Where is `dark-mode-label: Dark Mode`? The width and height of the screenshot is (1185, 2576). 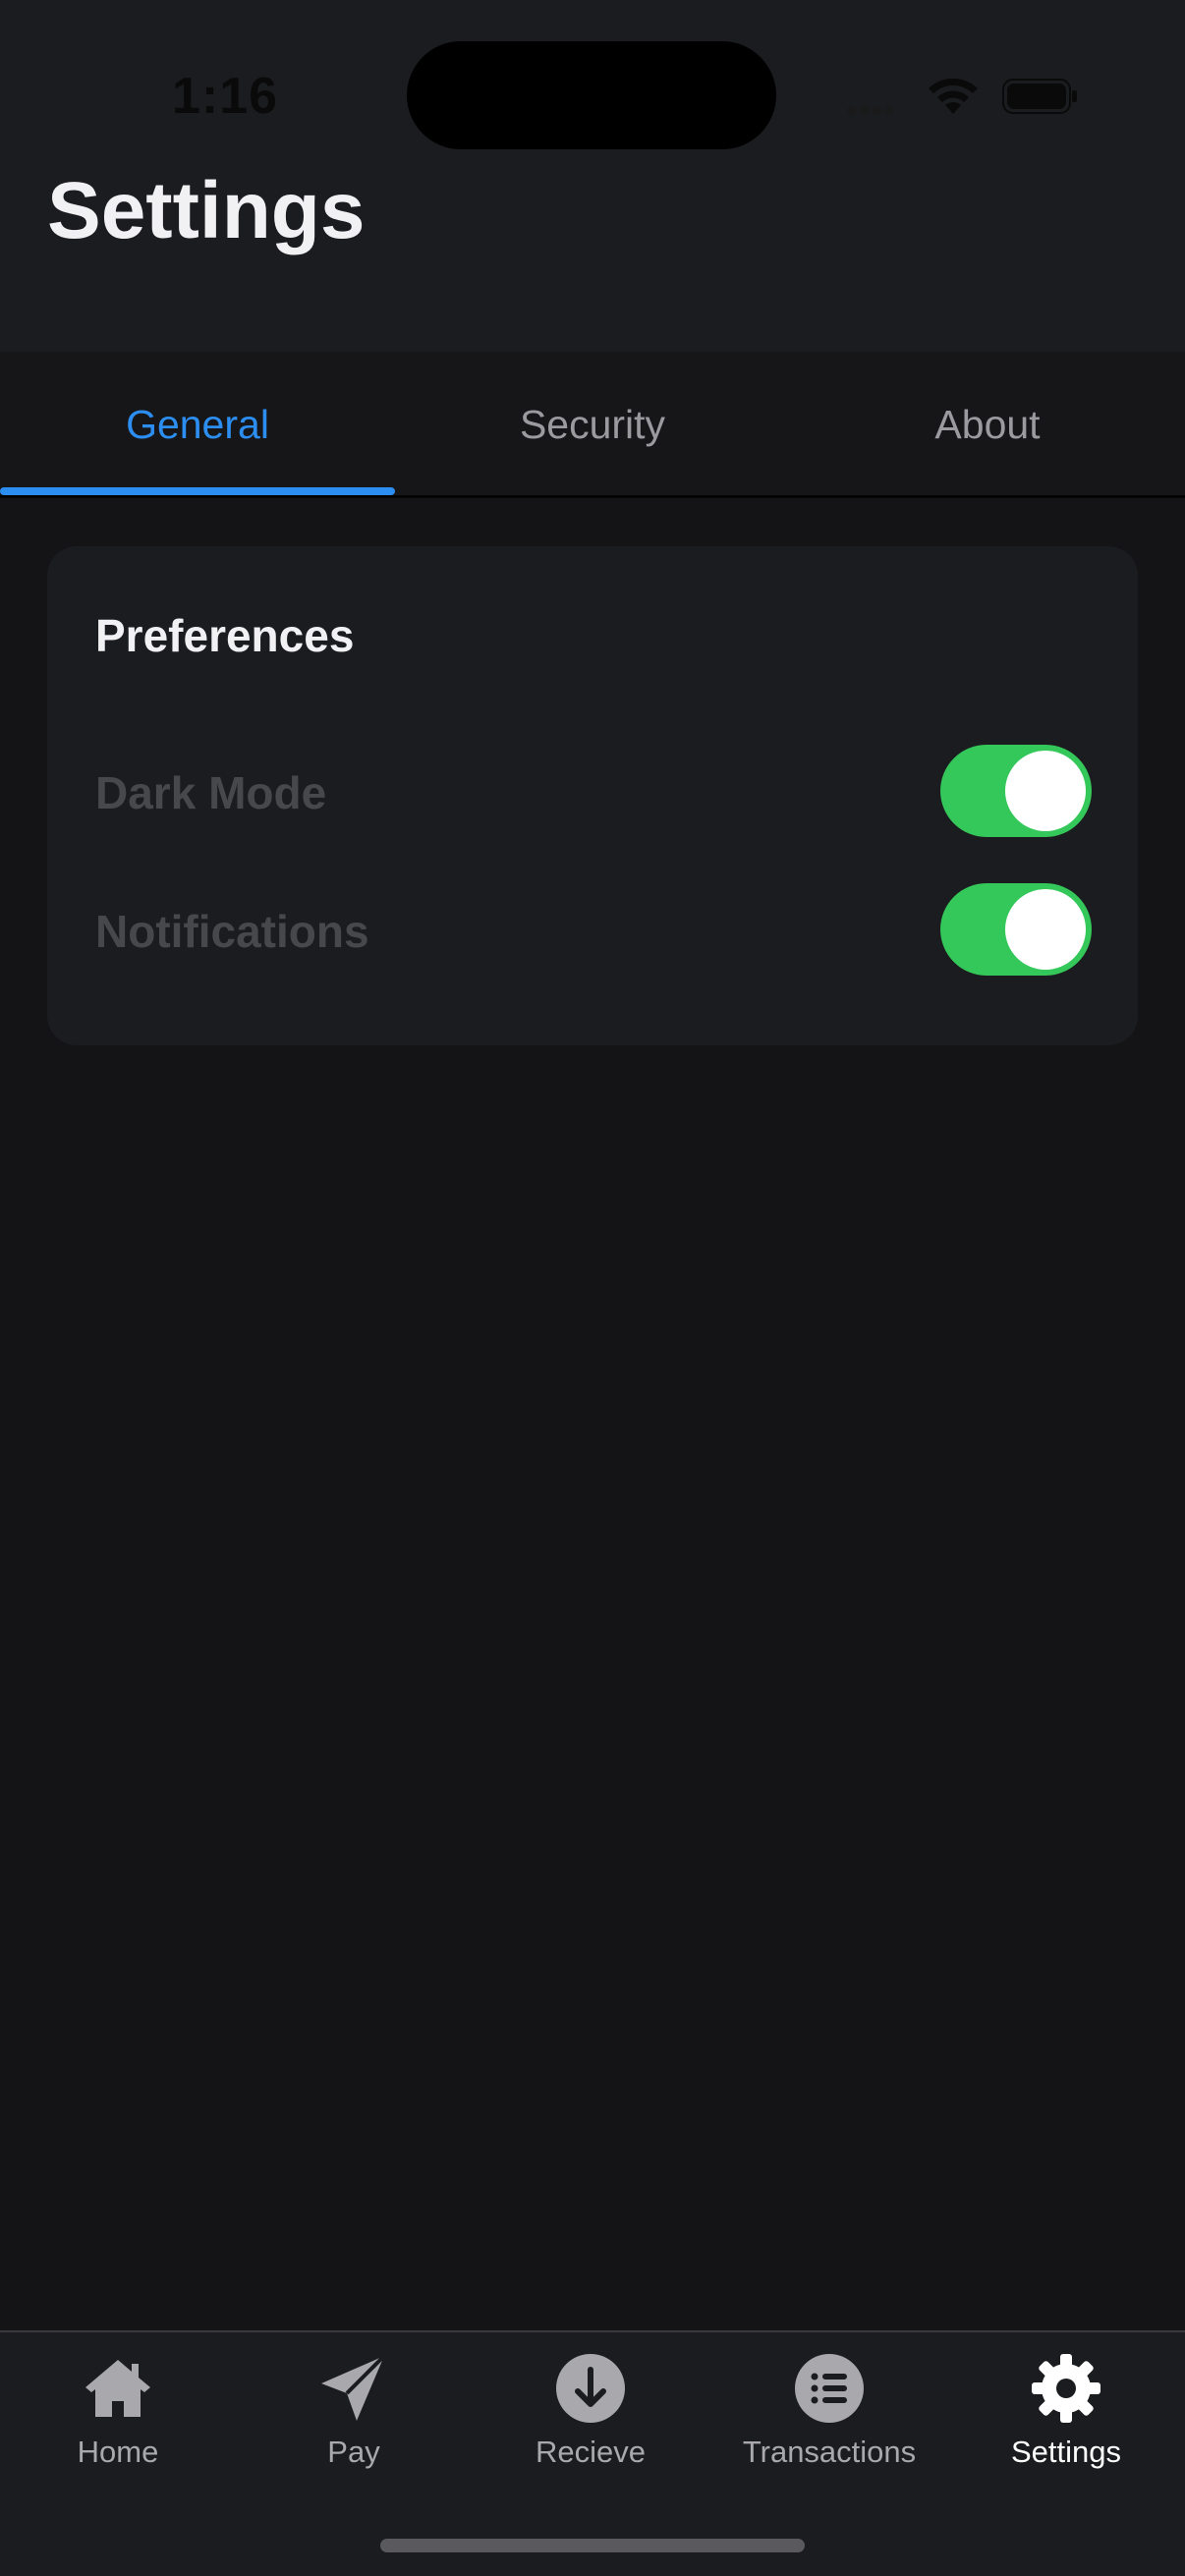 dark-mode-label: Dark Mode is located at coordinates (211, 792).